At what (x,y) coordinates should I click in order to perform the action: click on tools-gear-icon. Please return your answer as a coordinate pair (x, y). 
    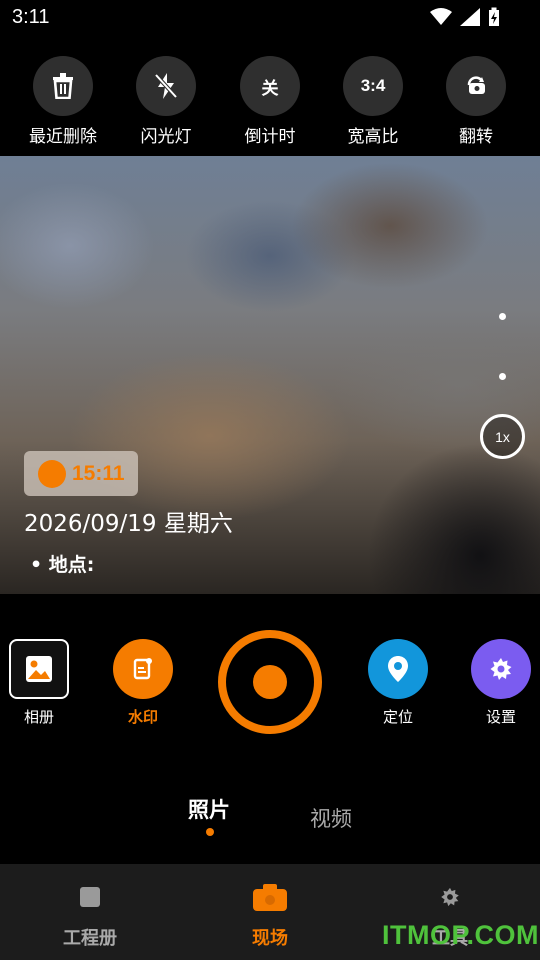
    Looking at the image, I should click on (450, 897).